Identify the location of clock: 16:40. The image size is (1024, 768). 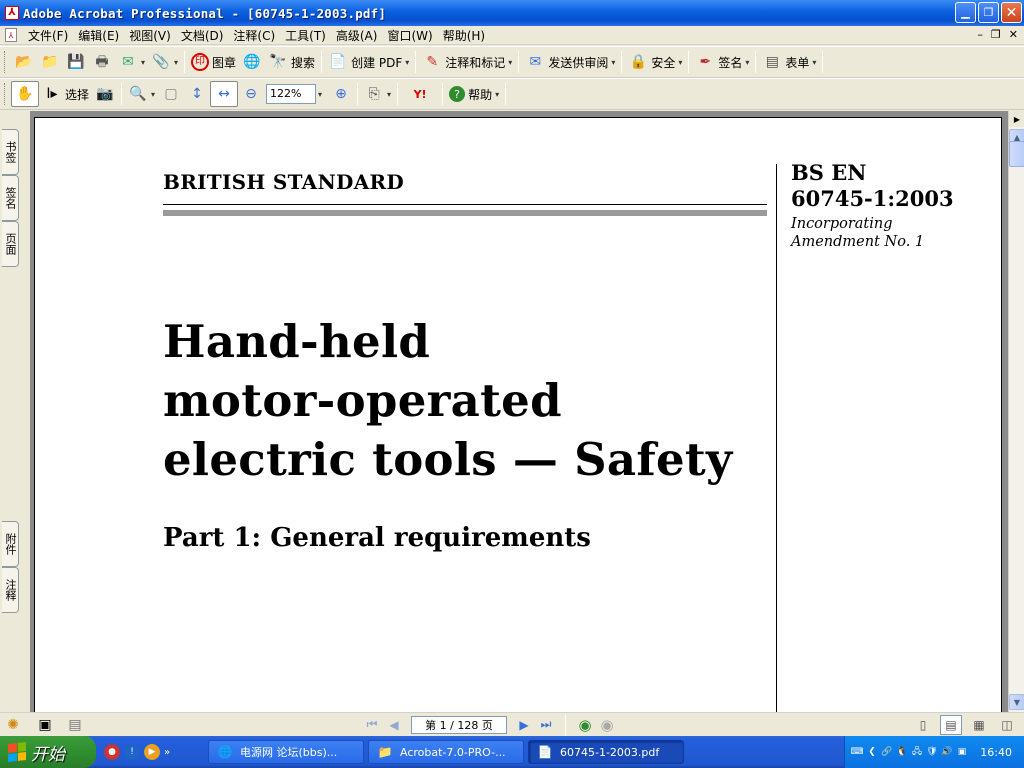
(996, 752).